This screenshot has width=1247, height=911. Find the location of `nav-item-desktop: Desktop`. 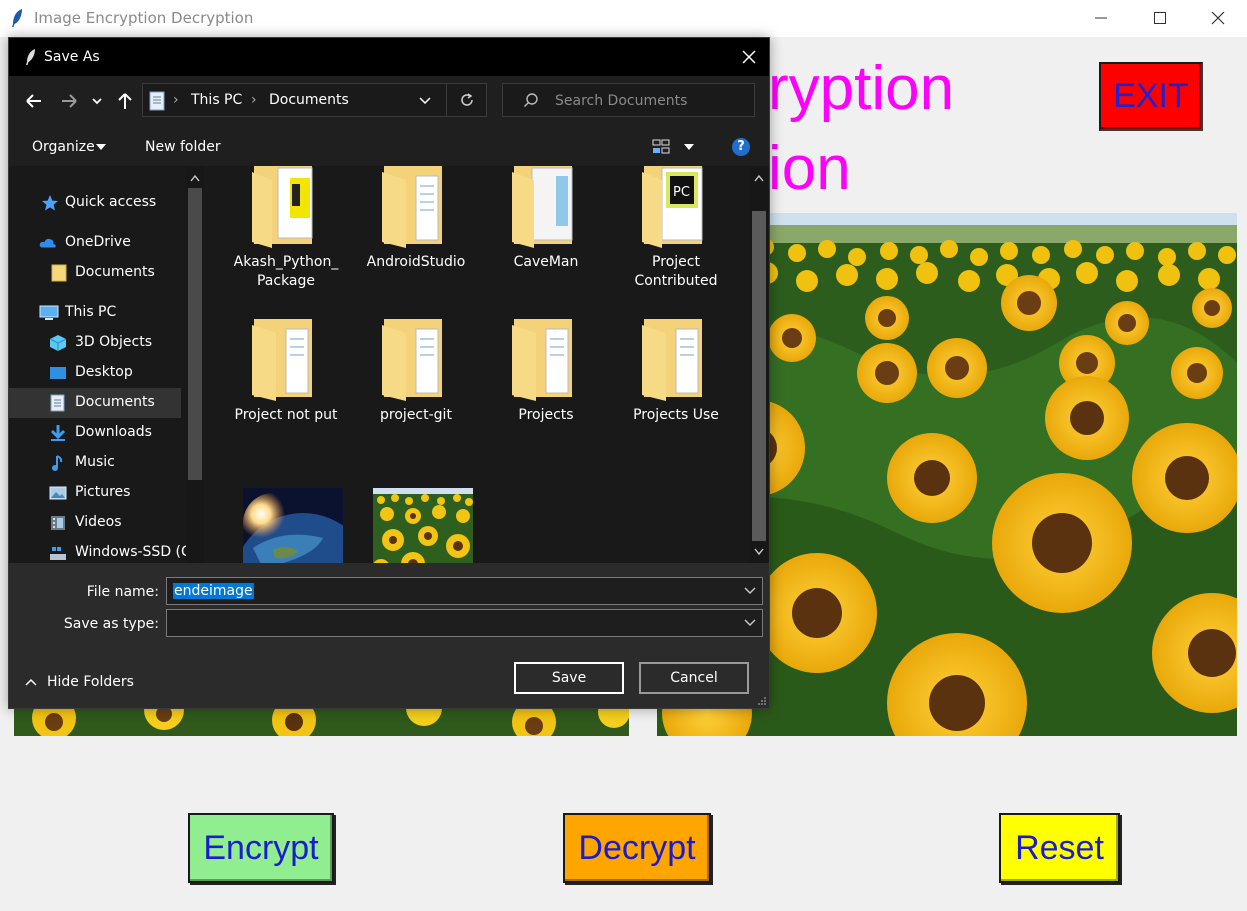

nav-item-desktop: Desktop is located at coordinates (95, 373).